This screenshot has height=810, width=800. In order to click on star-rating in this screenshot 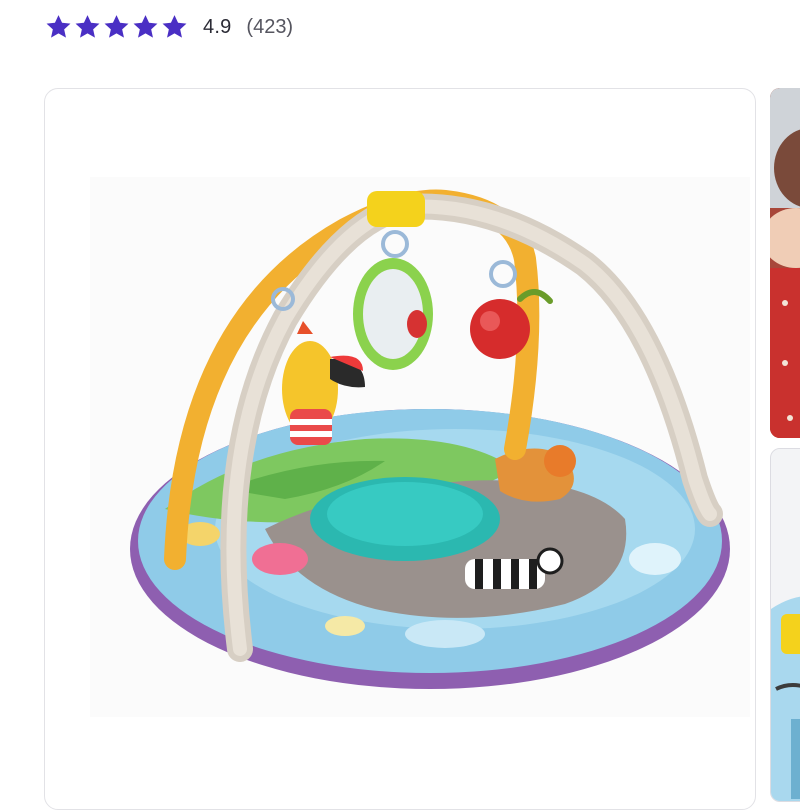, I will do `click(116, 27)`.